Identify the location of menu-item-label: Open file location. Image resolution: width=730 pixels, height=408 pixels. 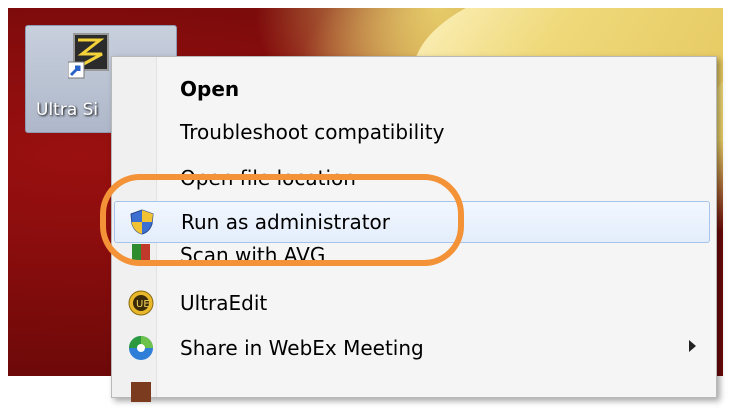
(268, 178).